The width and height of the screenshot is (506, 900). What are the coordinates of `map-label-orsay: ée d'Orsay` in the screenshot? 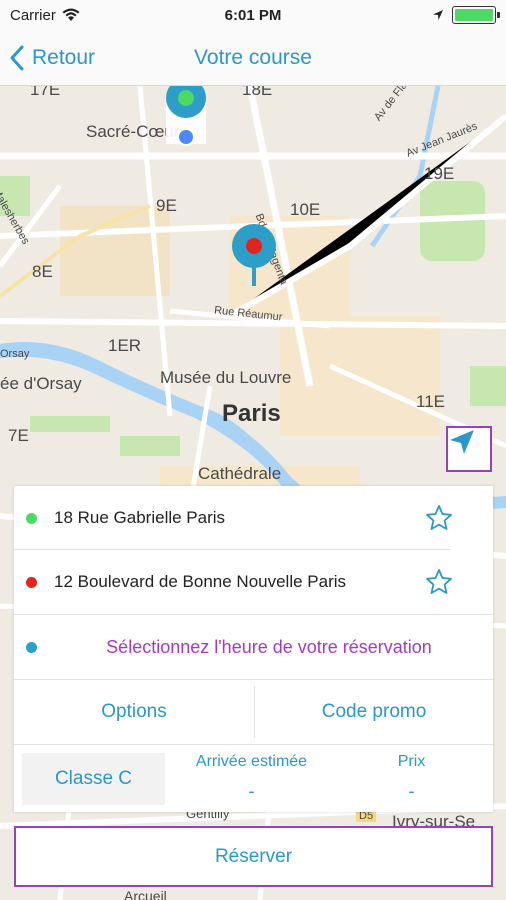 It's located at (41, 383).